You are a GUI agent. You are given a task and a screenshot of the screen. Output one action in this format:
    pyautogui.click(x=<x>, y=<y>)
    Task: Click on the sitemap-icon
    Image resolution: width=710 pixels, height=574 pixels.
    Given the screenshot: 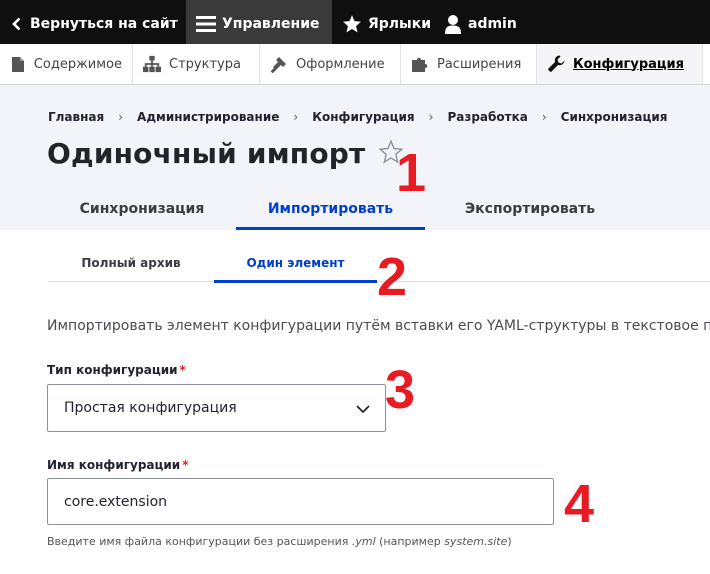 What is the action you would take?
    pyautogui.click(x=152, y=64)
    